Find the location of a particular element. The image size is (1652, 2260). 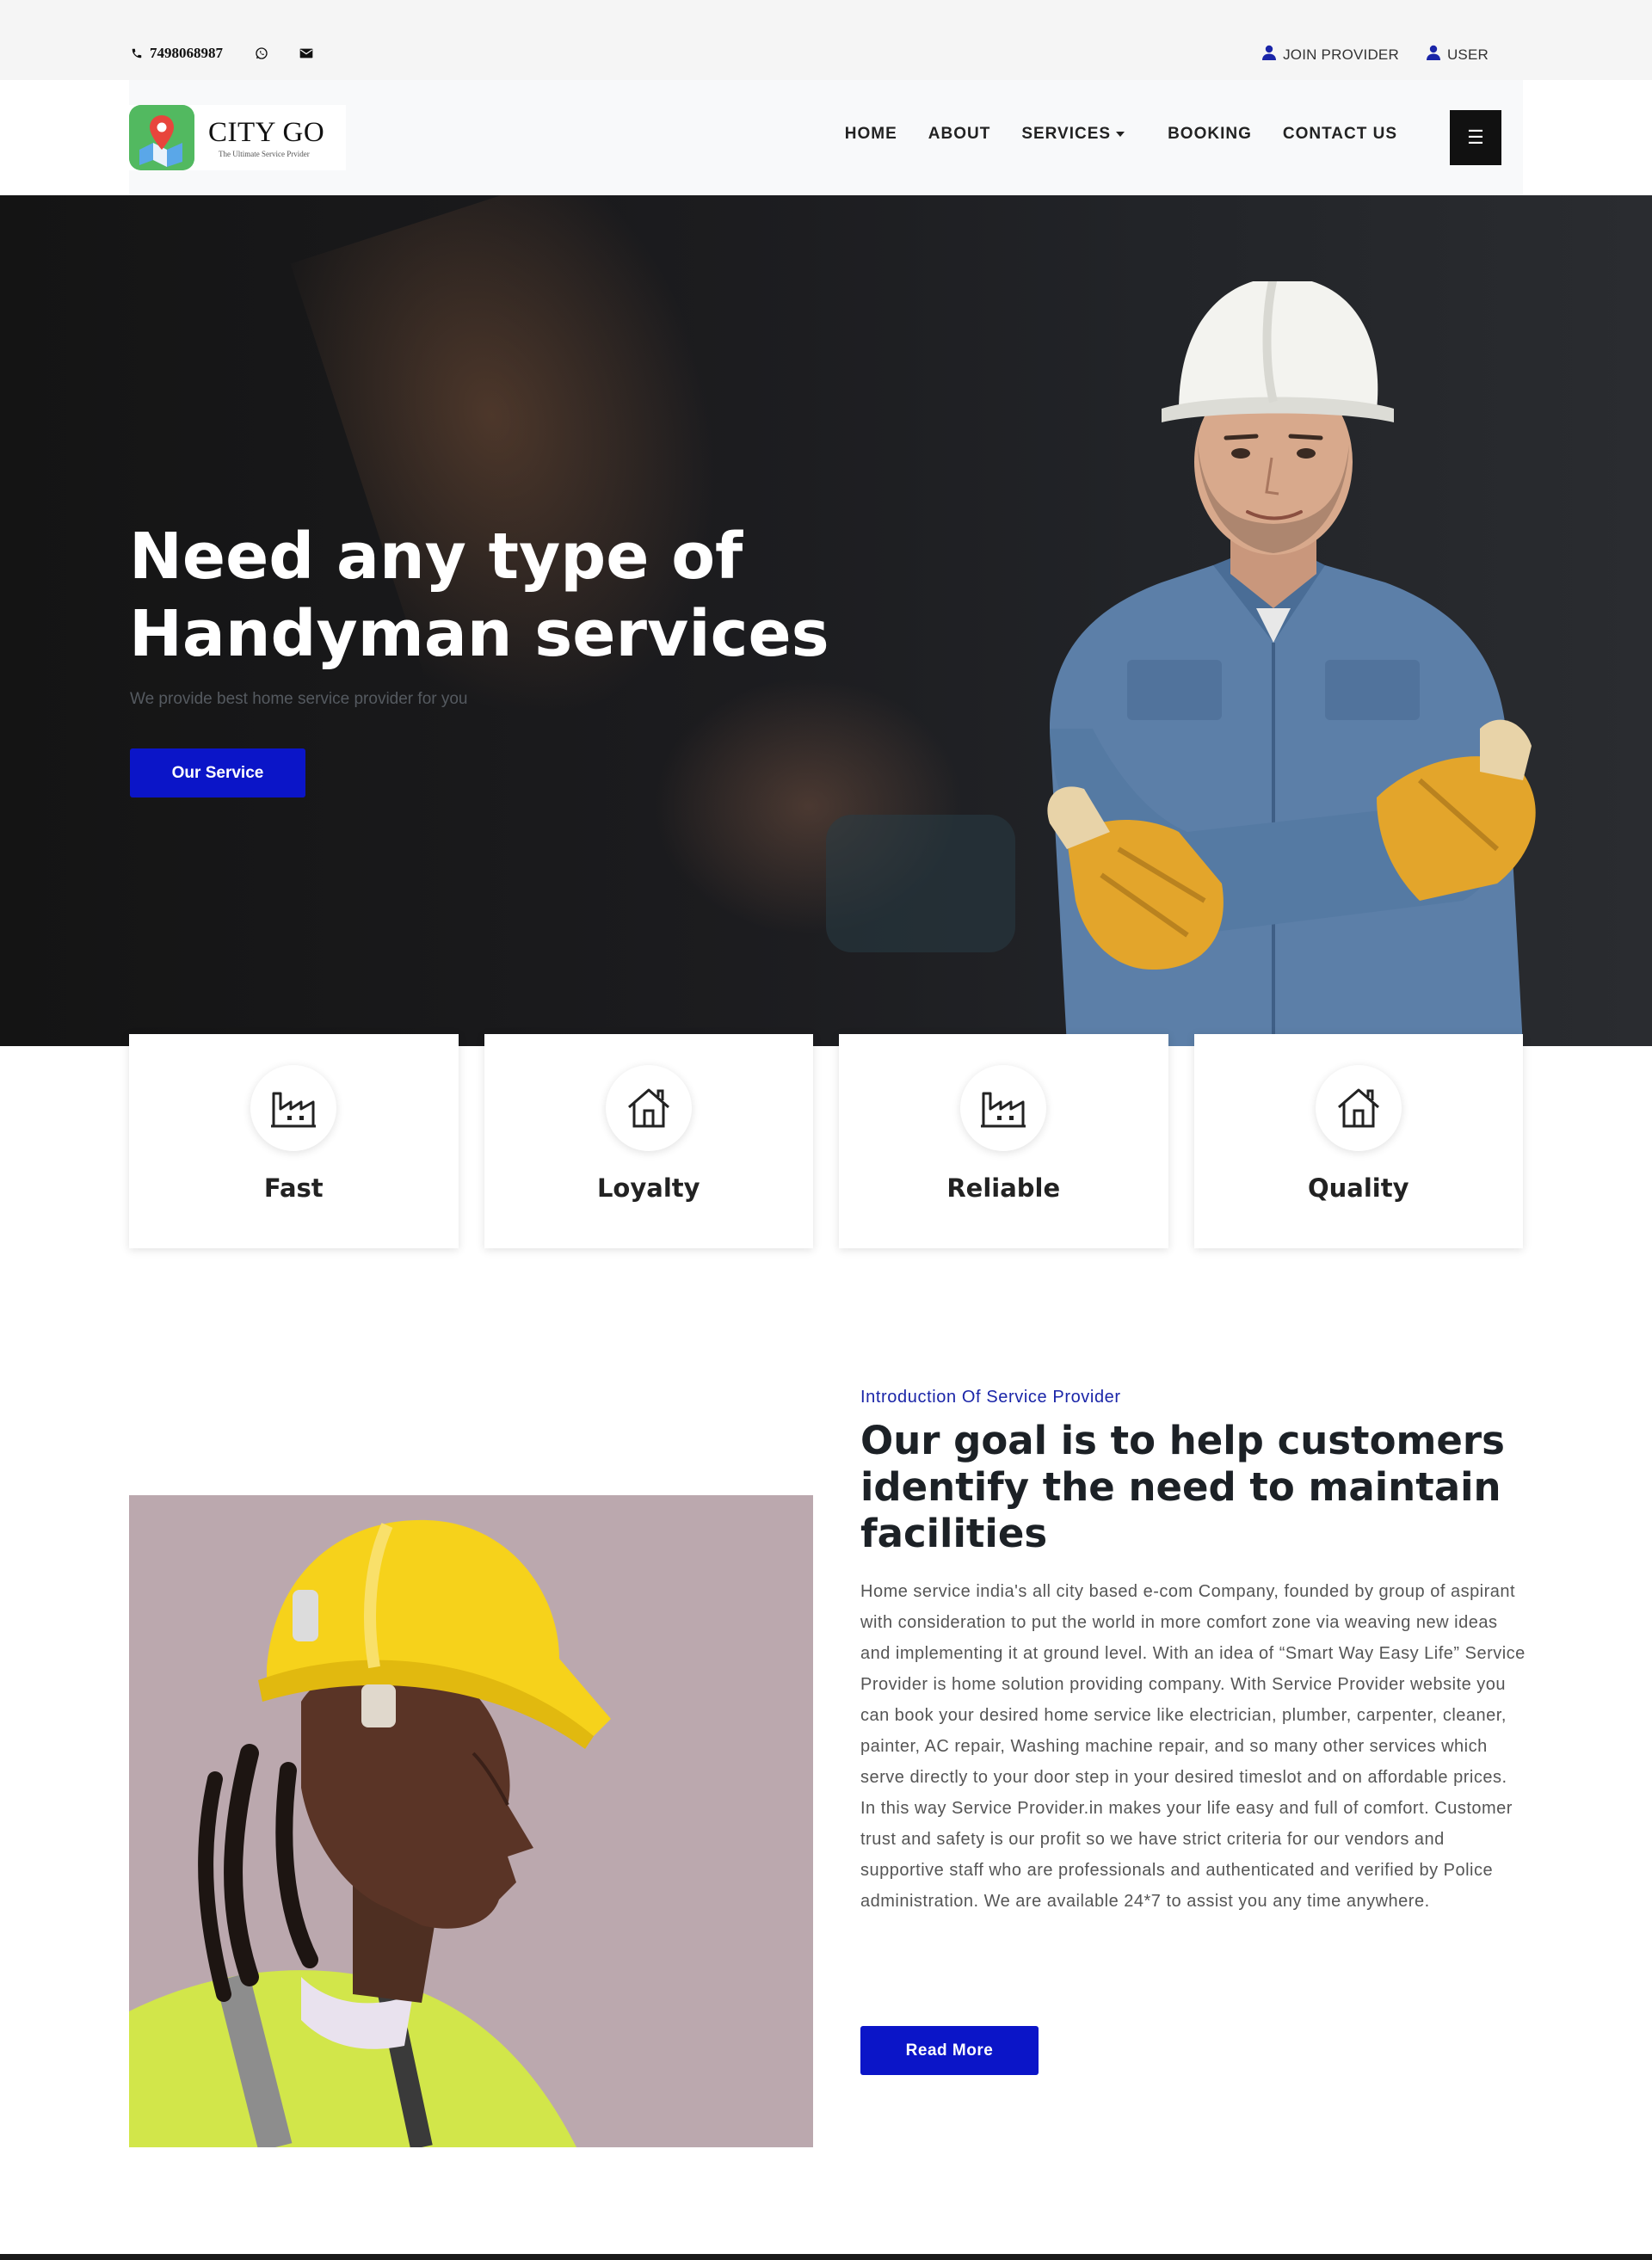

caret-down-icon is located at coordinates (1120, 135).